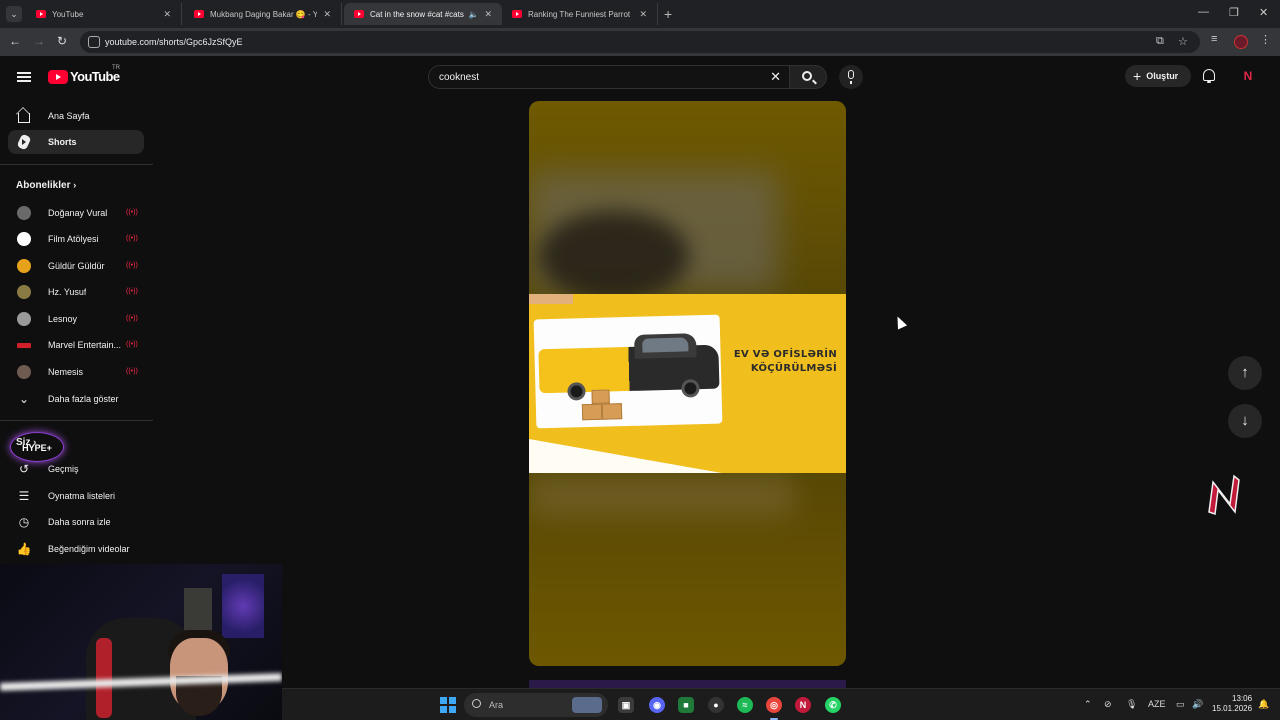 The height and width of the screenshot is (720, 1280). I want to click on sidebar-item-playlists: ☰ Oynatma listeleri, so click(76, 496).